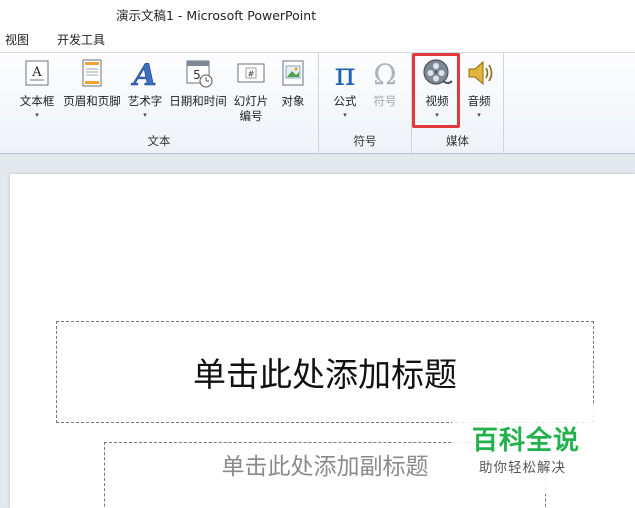 Image resolution: width=635 pixels, height=508 pixels. Describe the element at coordinates (365, 103) in the screenshot. I see `group-symbols: π 公式 ▾ Ω 符号 符号` at that location.